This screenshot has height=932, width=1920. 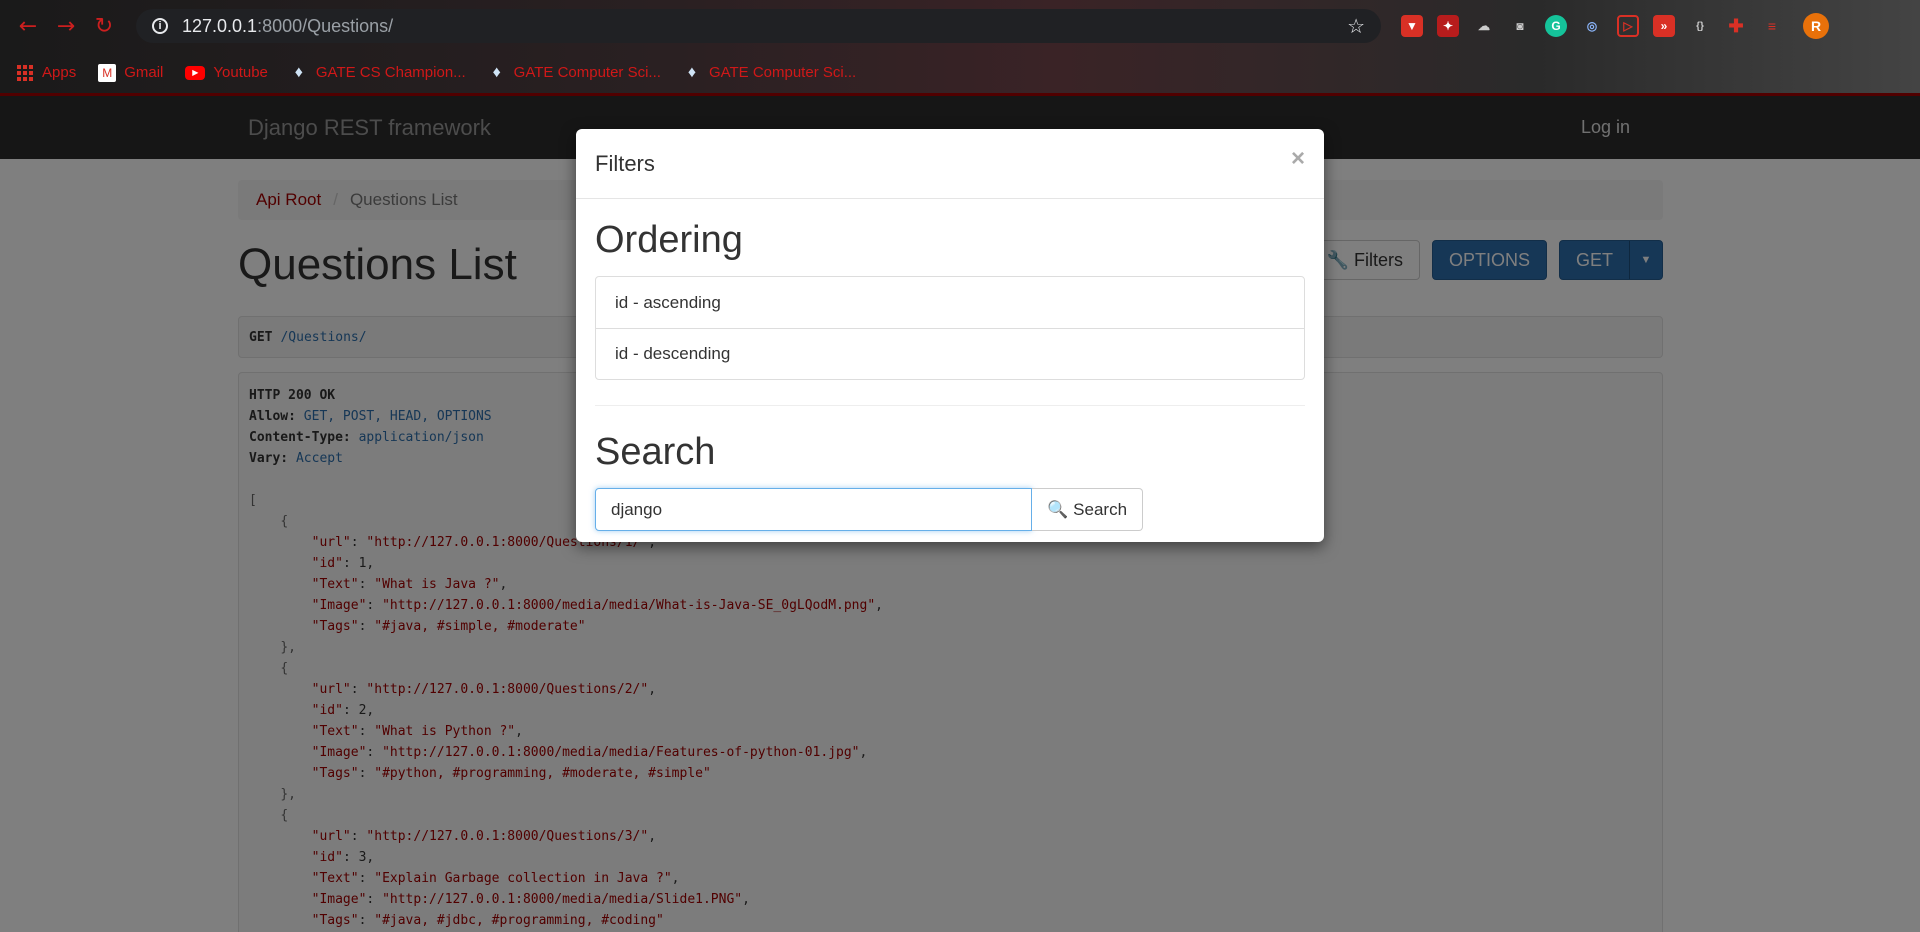 I want to click on url-path: :8000/Questions/, so click(x=325, y=25).